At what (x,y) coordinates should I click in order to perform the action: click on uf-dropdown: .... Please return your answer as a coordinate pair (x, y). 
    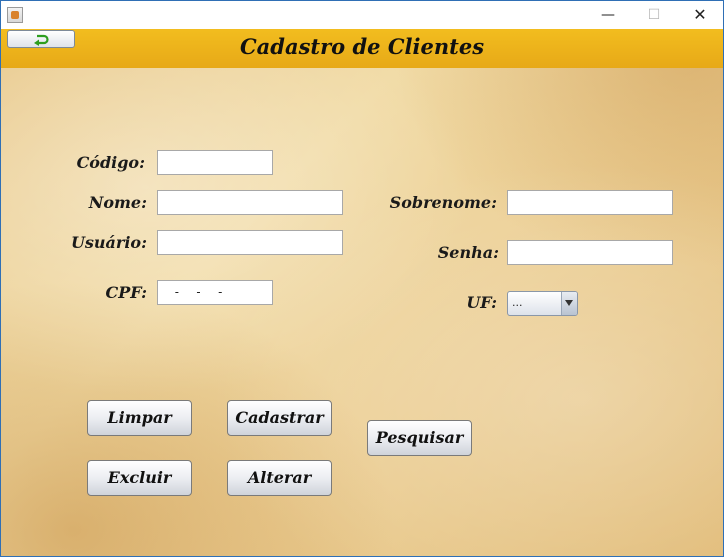
    Looking at the image, I should click on (542, 303).